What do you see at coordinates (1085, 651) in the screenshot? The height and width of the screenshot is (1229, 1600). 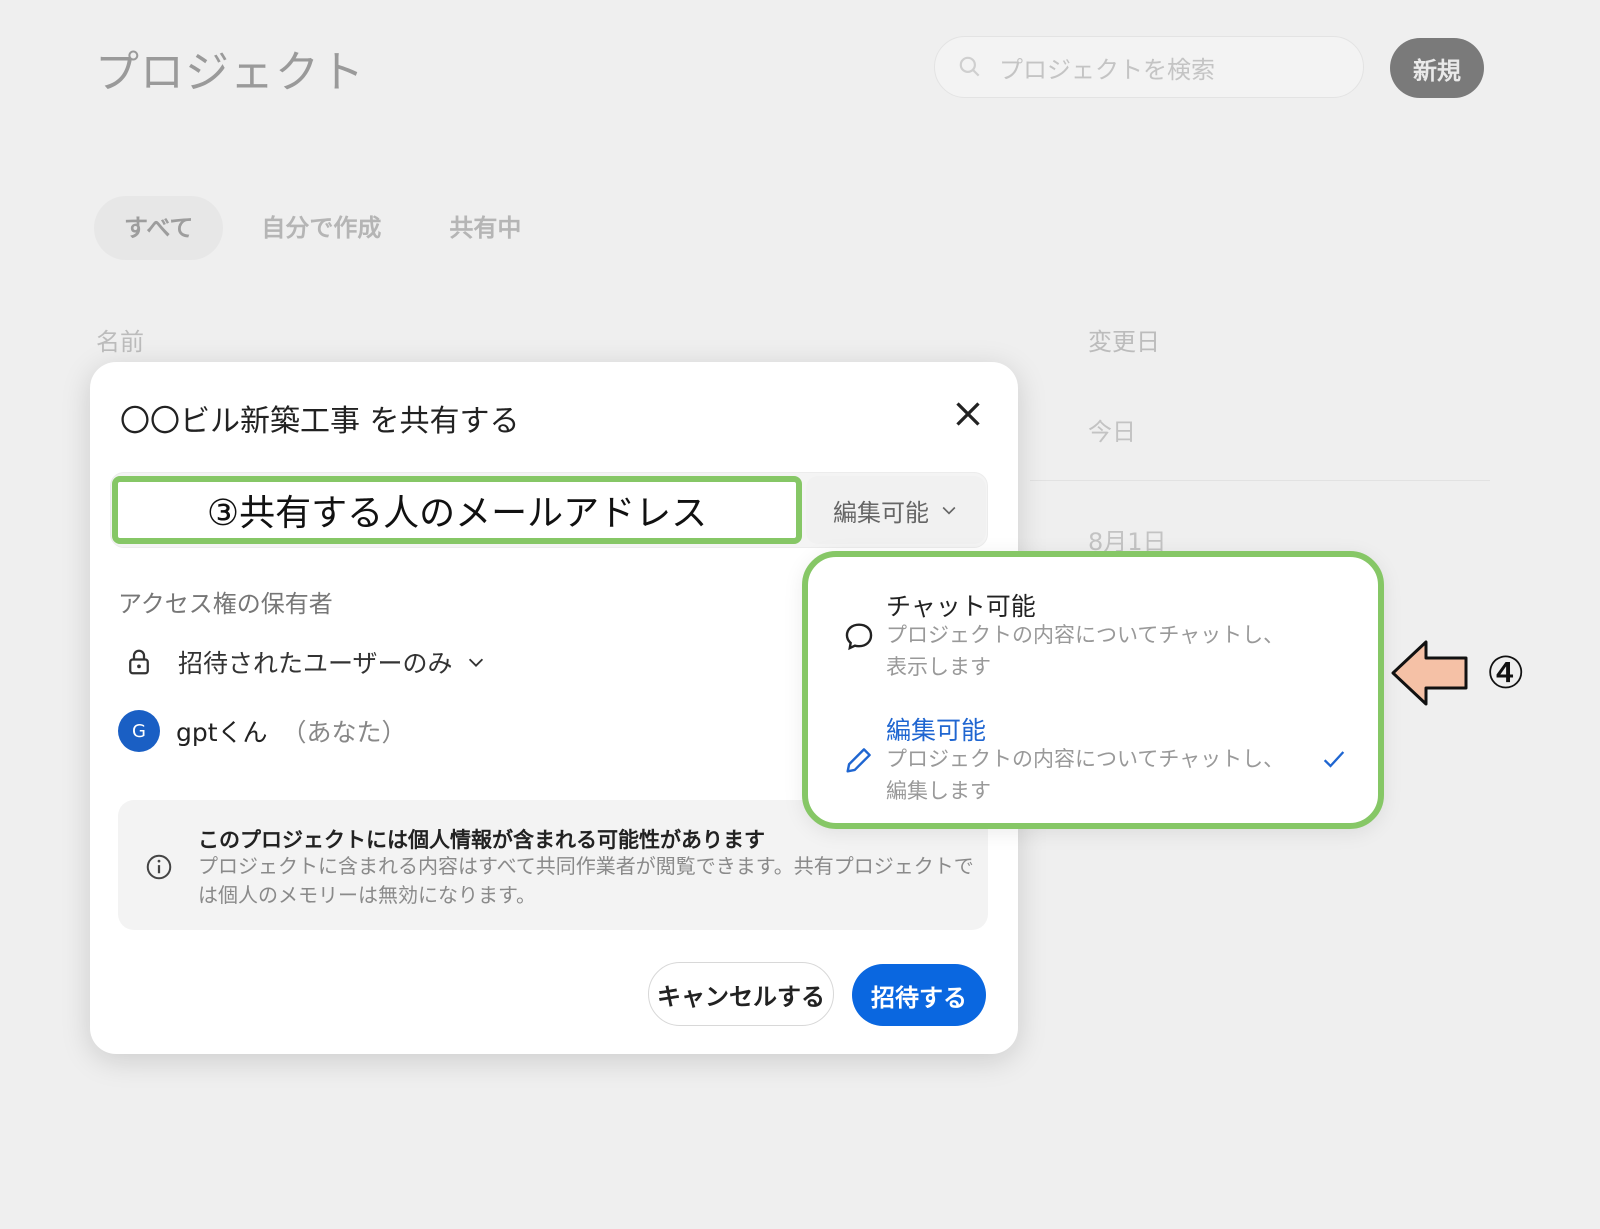 I see `option-description: プロジェクトの内容についてチャットし、表示します` at bounding box center [1085, 651].